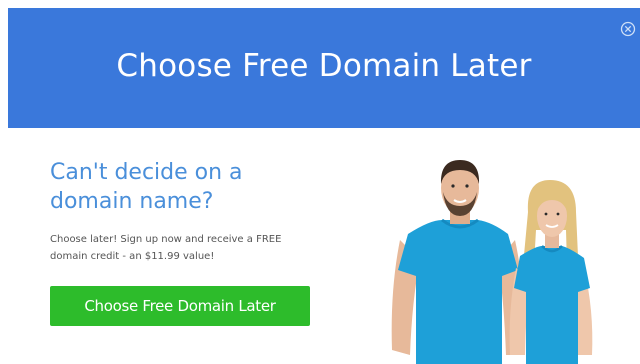  Describe the element at coordinates (180, 306) in the screenshot. I see `choose-domain-later-button: Choose Free Domain Later` at that location.